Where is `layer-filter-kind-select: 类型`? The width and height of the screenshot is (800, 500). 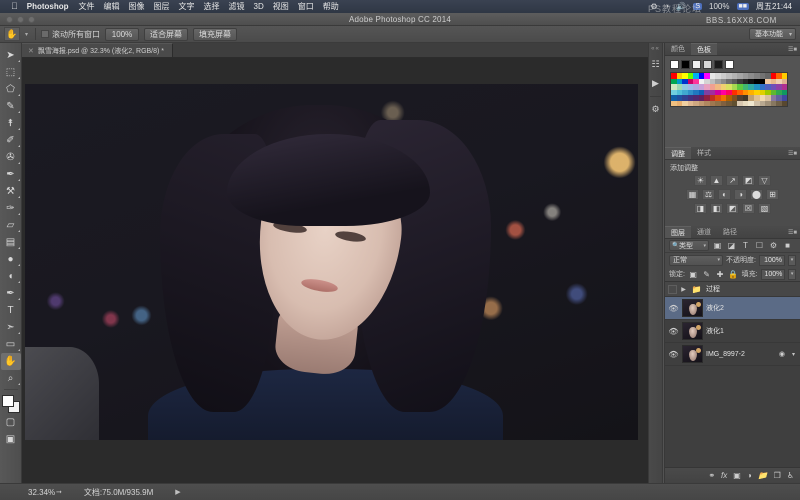
layer-filter-kind-select: 类型 is located at coordinates (689, 245).